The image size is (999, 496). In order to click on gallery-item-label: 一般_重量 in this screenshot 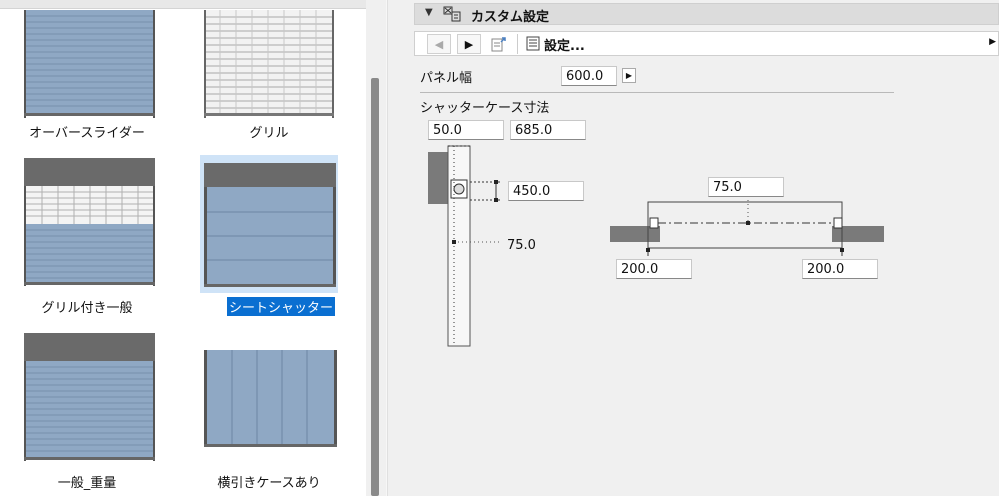, I will do `click(87, 483)`.